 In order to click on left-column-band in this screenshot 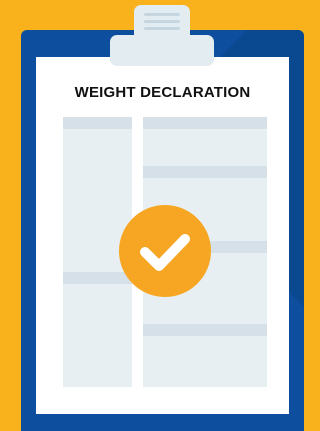, I will do `click(97, 123)`.